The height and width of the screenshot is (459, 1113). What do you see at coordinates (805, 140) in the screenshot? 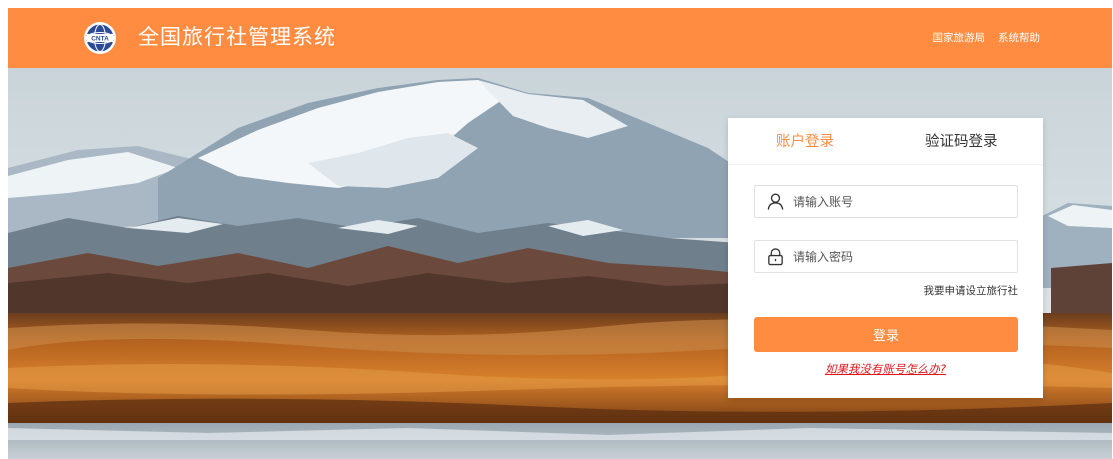
I see `tab-account-login: 账户登录` at bounding box center [805, 140].